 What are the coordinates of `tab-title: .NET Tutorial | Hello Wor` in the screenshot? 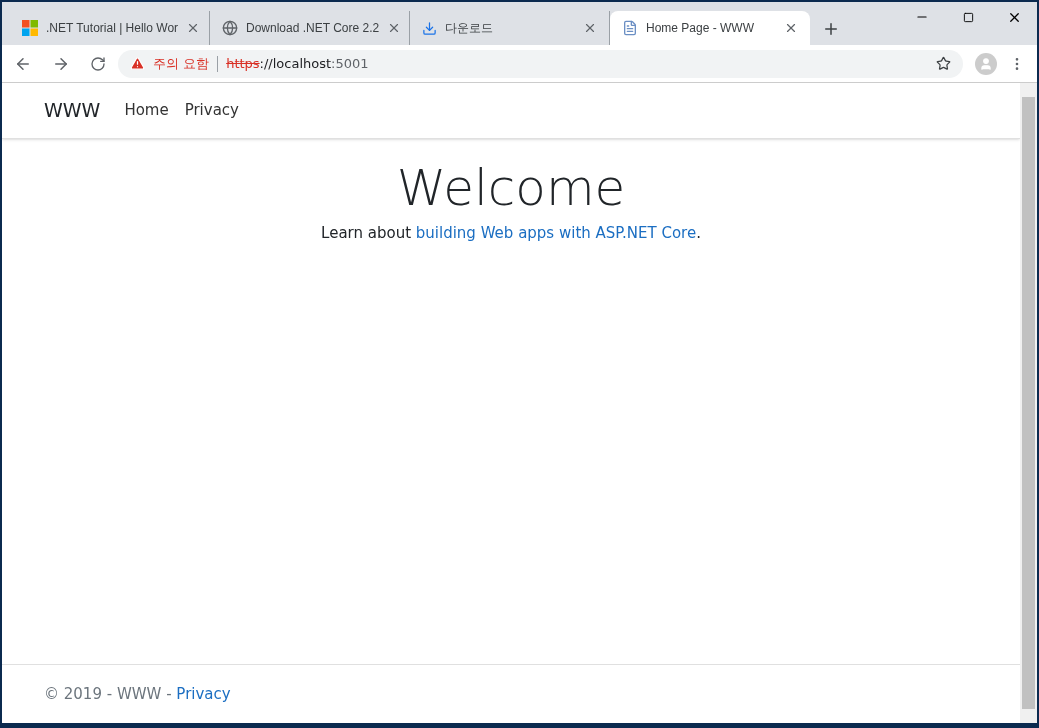 It's located at (112, 28).